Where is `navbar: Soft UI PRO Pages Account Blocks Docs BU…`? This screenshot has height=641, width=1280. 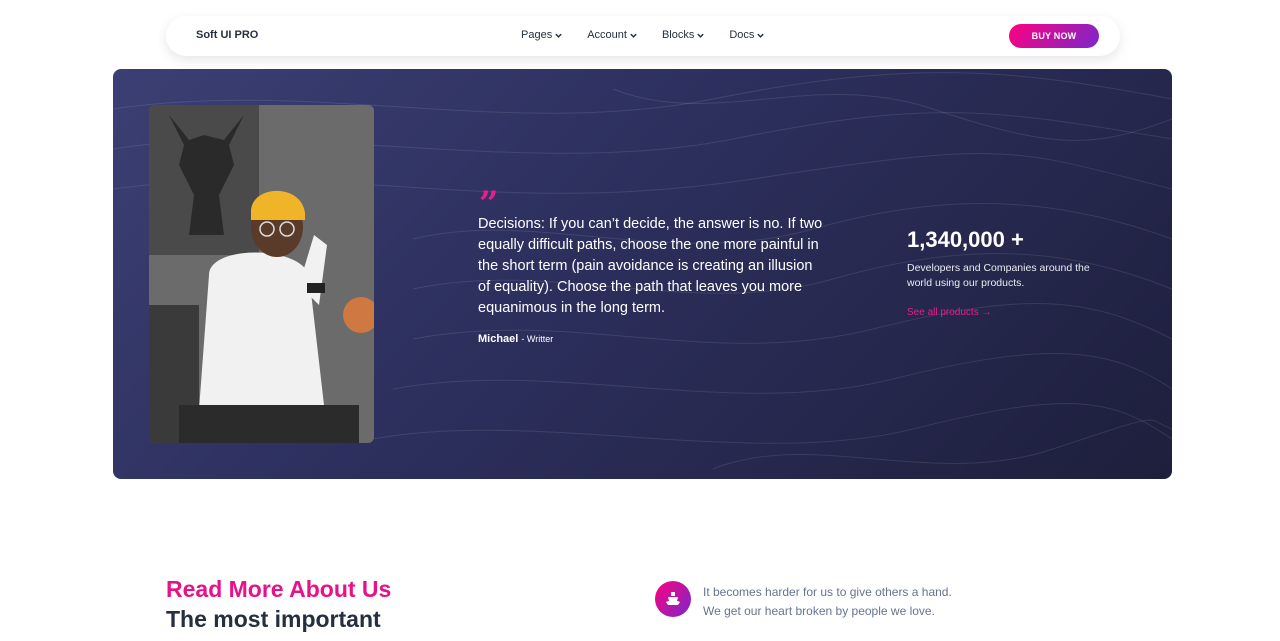
navbar: Soft UI PRO Pages Account Blocks Docs BU… is located at coordinates (643, 36).